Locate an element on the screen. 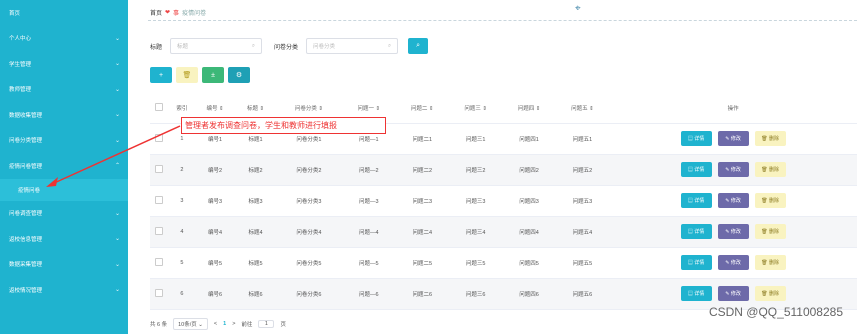 This screenshot has height=334, width=857. breadcrumb-current: 疫情问卷 is located at coordinates (194, 14).